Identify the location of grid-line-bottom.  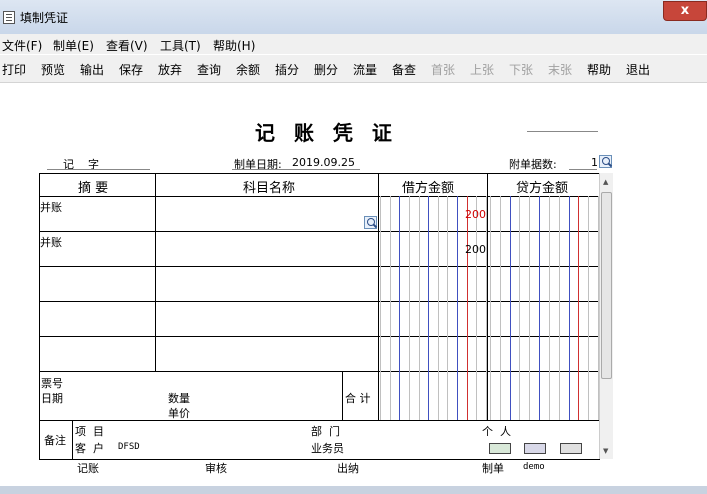
(319, 459).